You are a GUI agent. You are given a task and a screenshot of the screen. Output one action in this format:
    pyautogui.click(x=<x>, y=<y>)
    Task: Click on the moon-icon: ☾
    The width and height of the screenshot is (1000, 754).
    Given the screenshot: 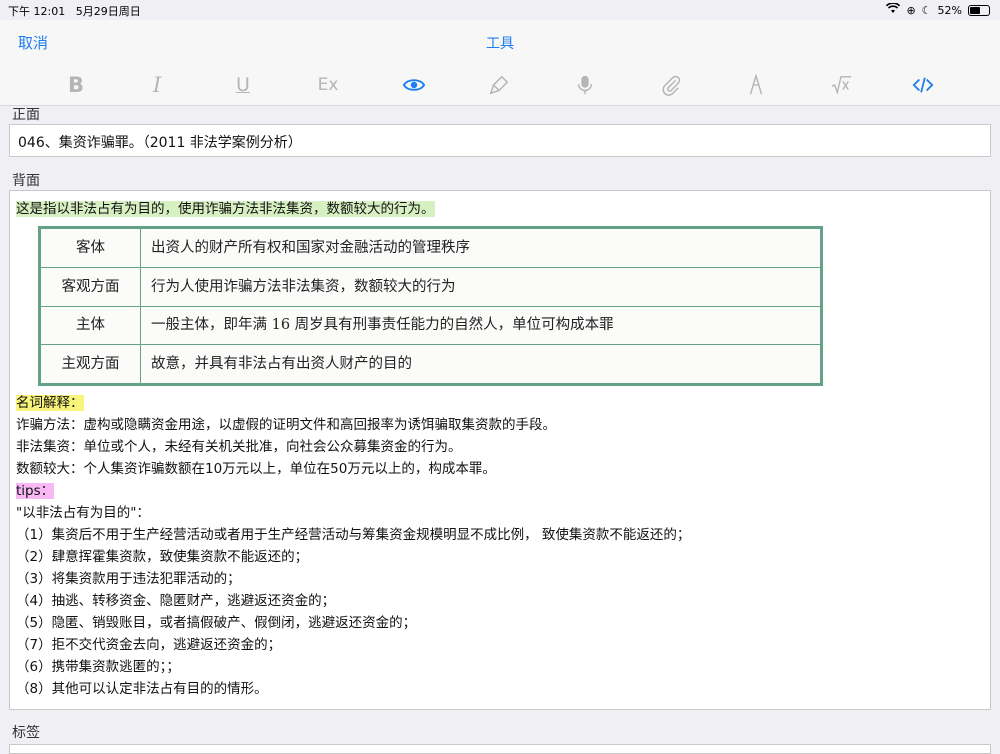 What is the action you would take?
    pyautogui.click(x=926, y=10)
    